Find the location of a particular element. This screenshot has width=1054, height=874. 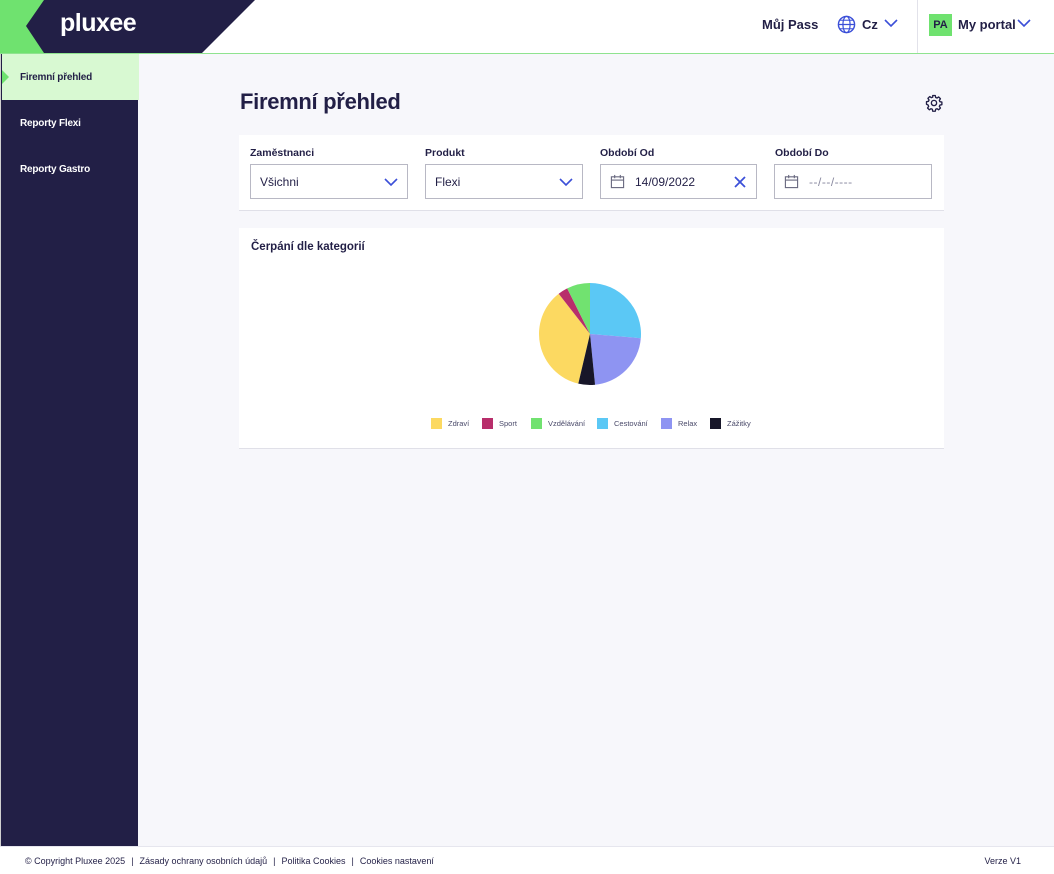

employees-value: Všichni is located at coordinates (279, 182).